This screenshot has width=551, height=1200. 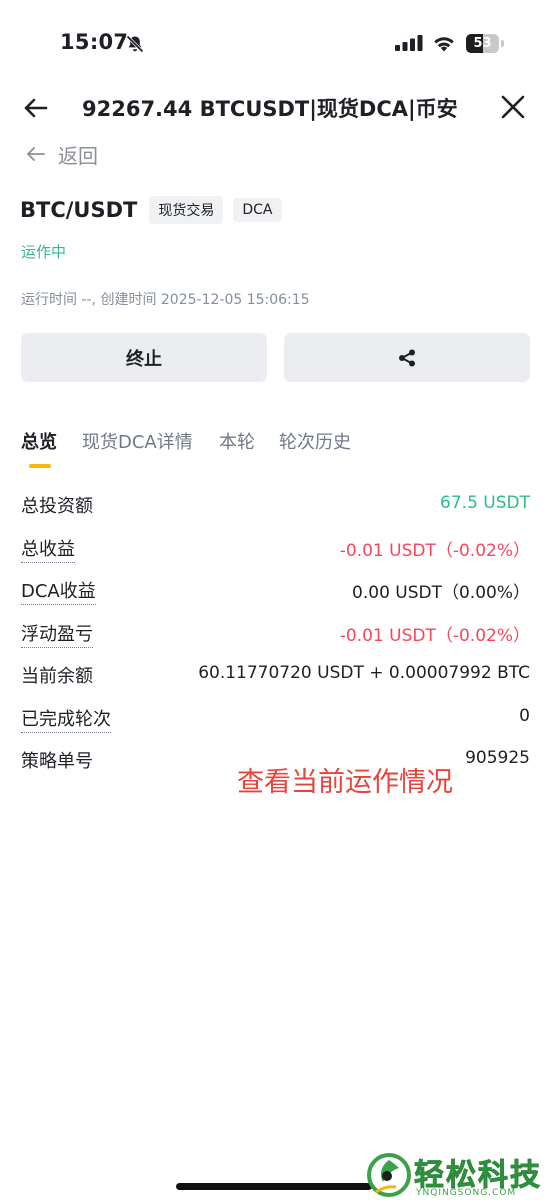 I want to click on overview-row-floating-pnl: 浮动盈亏 -0.01 USDT（-0.02%）, so click(x=275, y=631).